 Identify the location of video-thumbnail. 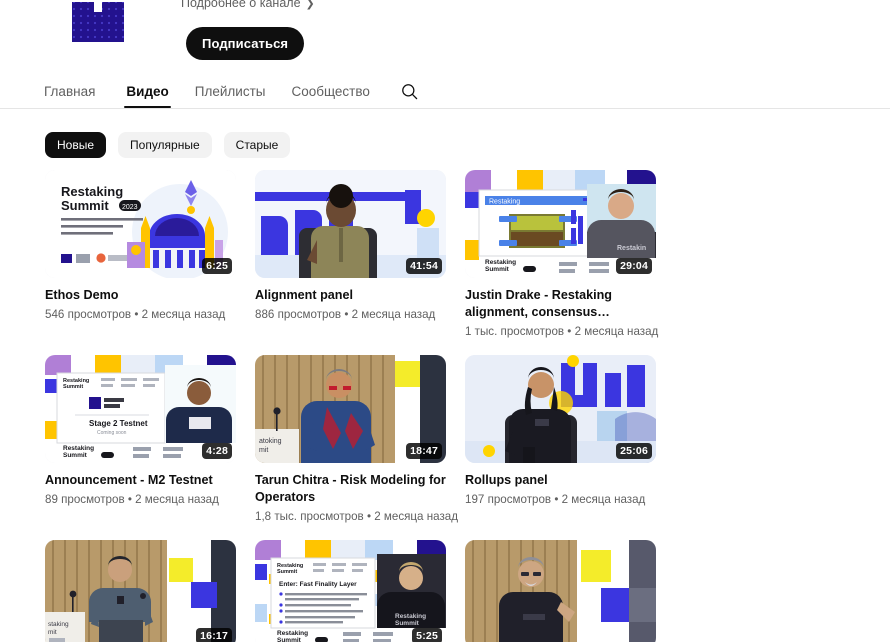
(560, 591).